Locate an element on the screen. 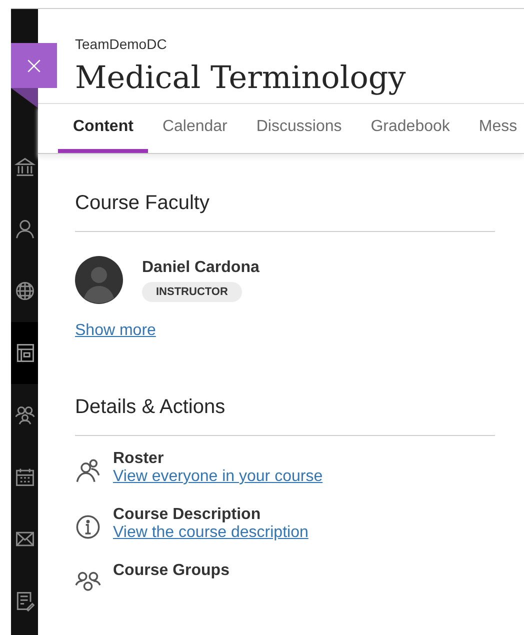 This screenshot has width=524, height=635. tab: Mess is located at coordinates (498, 128).